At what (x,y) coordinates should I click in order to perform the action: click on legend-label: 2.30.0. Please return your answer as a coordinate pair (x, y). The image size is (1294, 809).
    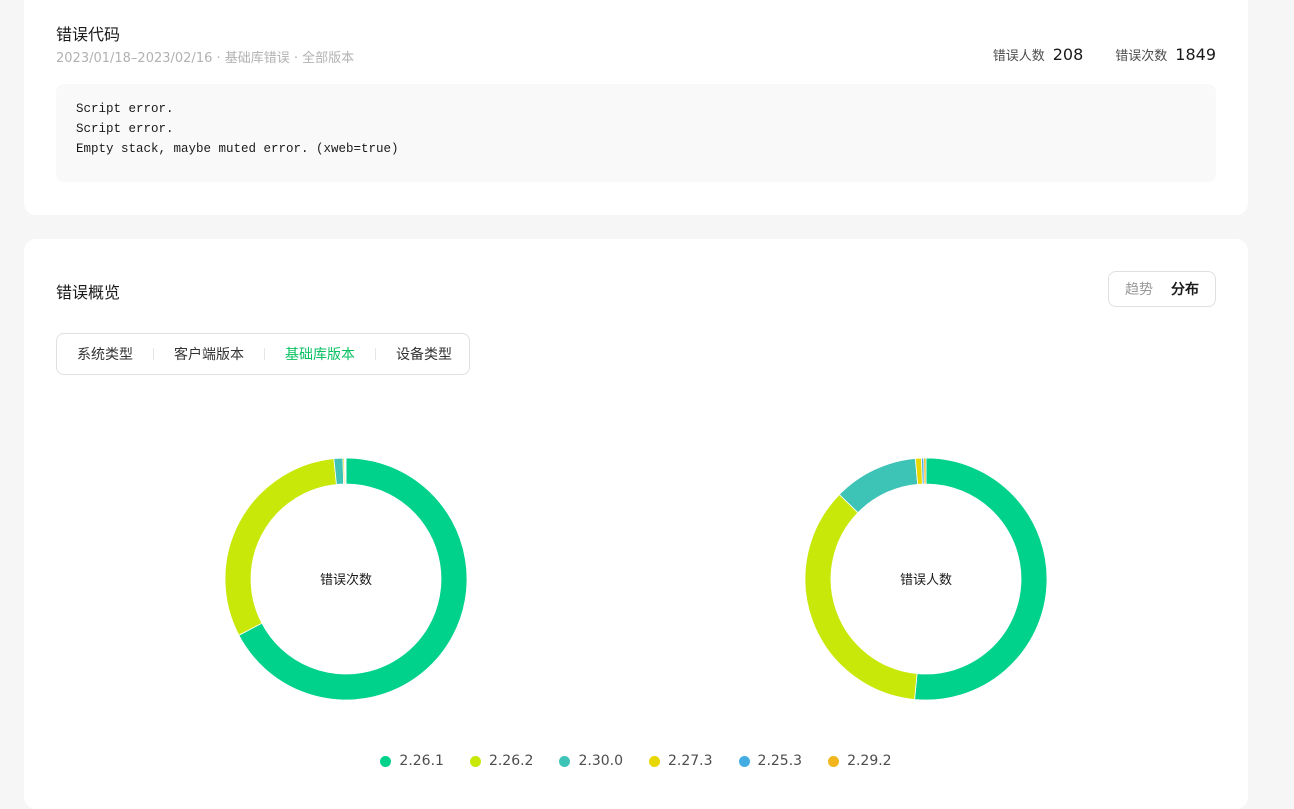
    Looking at the image, I should click on (600, 761).